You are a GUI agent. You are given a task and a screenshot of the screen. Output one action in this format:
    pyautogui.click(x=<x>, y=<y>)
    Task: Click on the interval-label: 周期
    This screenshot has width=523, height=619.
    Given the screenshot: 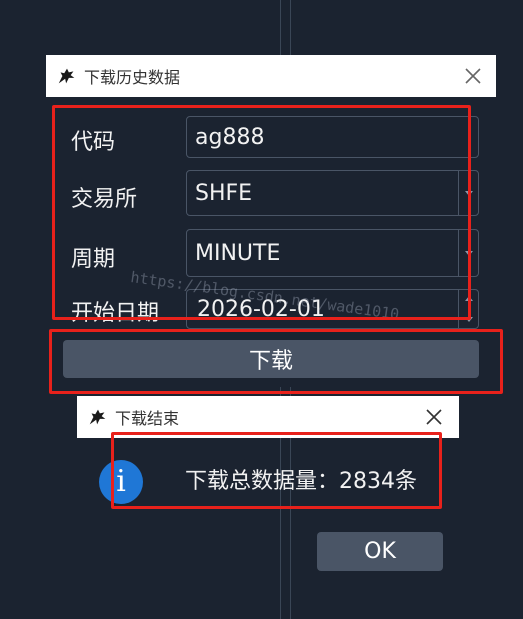 What is the action you would take?
    pyautogui.click(x=93, y=259)
    